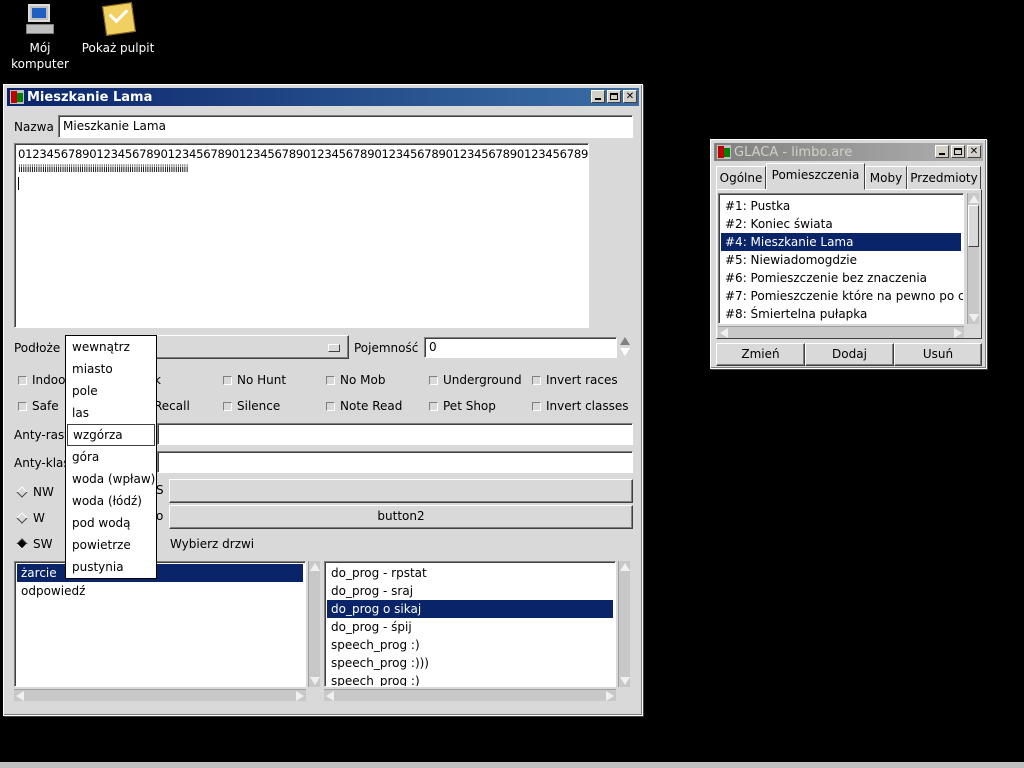 The width and height of the screenshot is (1024, 768). I want to click on terrain-option: wewnątrz, so click(111, 347).